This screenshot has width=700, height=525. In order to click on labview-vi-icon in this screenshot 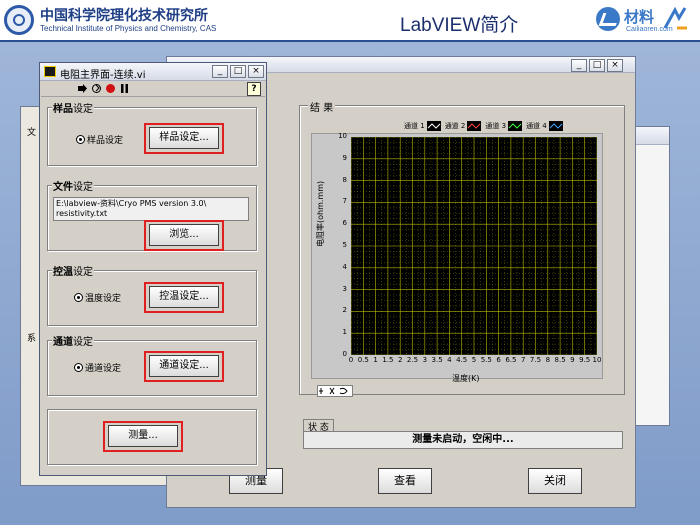, I will do `click(50, 71)`.